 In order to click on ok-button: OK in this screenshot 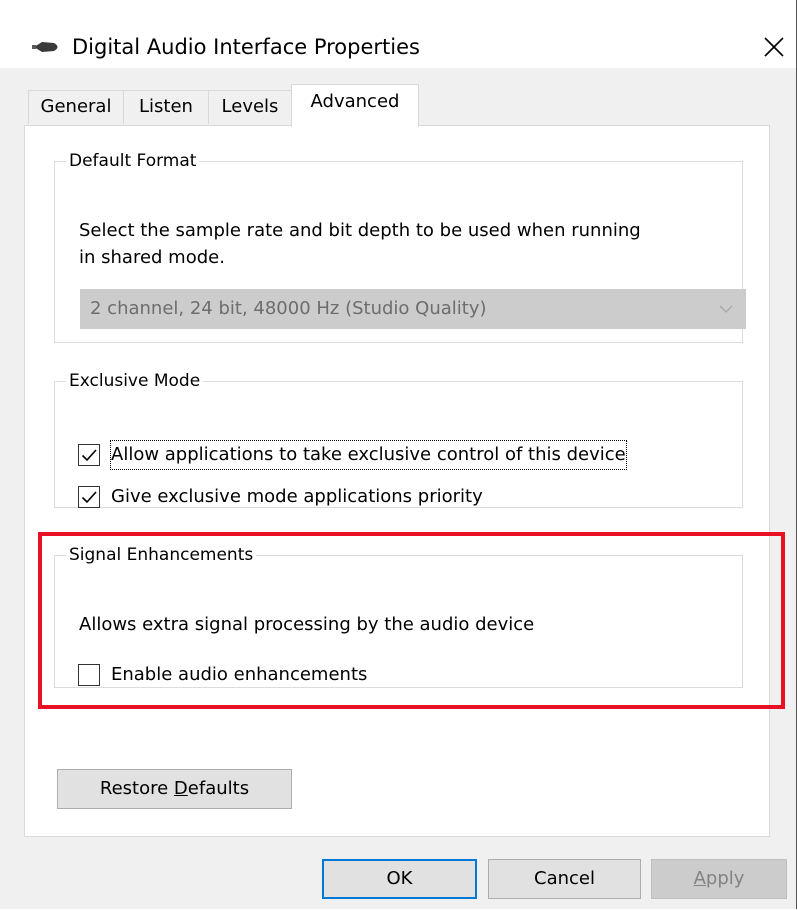, I will do `click(399, 879)`.